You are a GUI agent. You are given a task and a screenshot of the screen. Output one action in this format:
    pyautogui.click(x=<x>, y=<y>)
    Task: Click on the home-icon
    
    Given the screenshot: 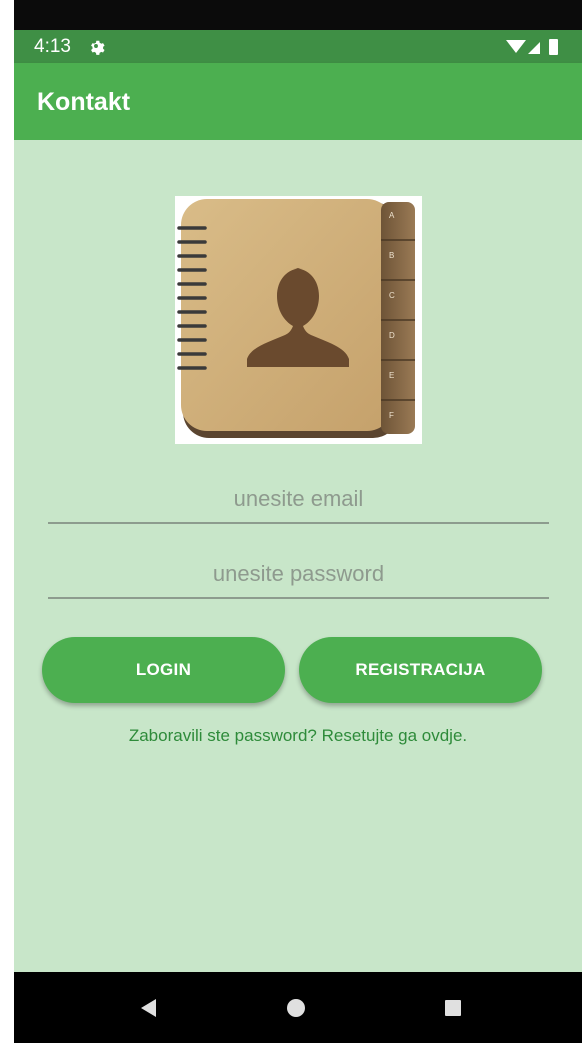 What is the action you would take?
    pyautogui.click(x=296, y=1008)
    